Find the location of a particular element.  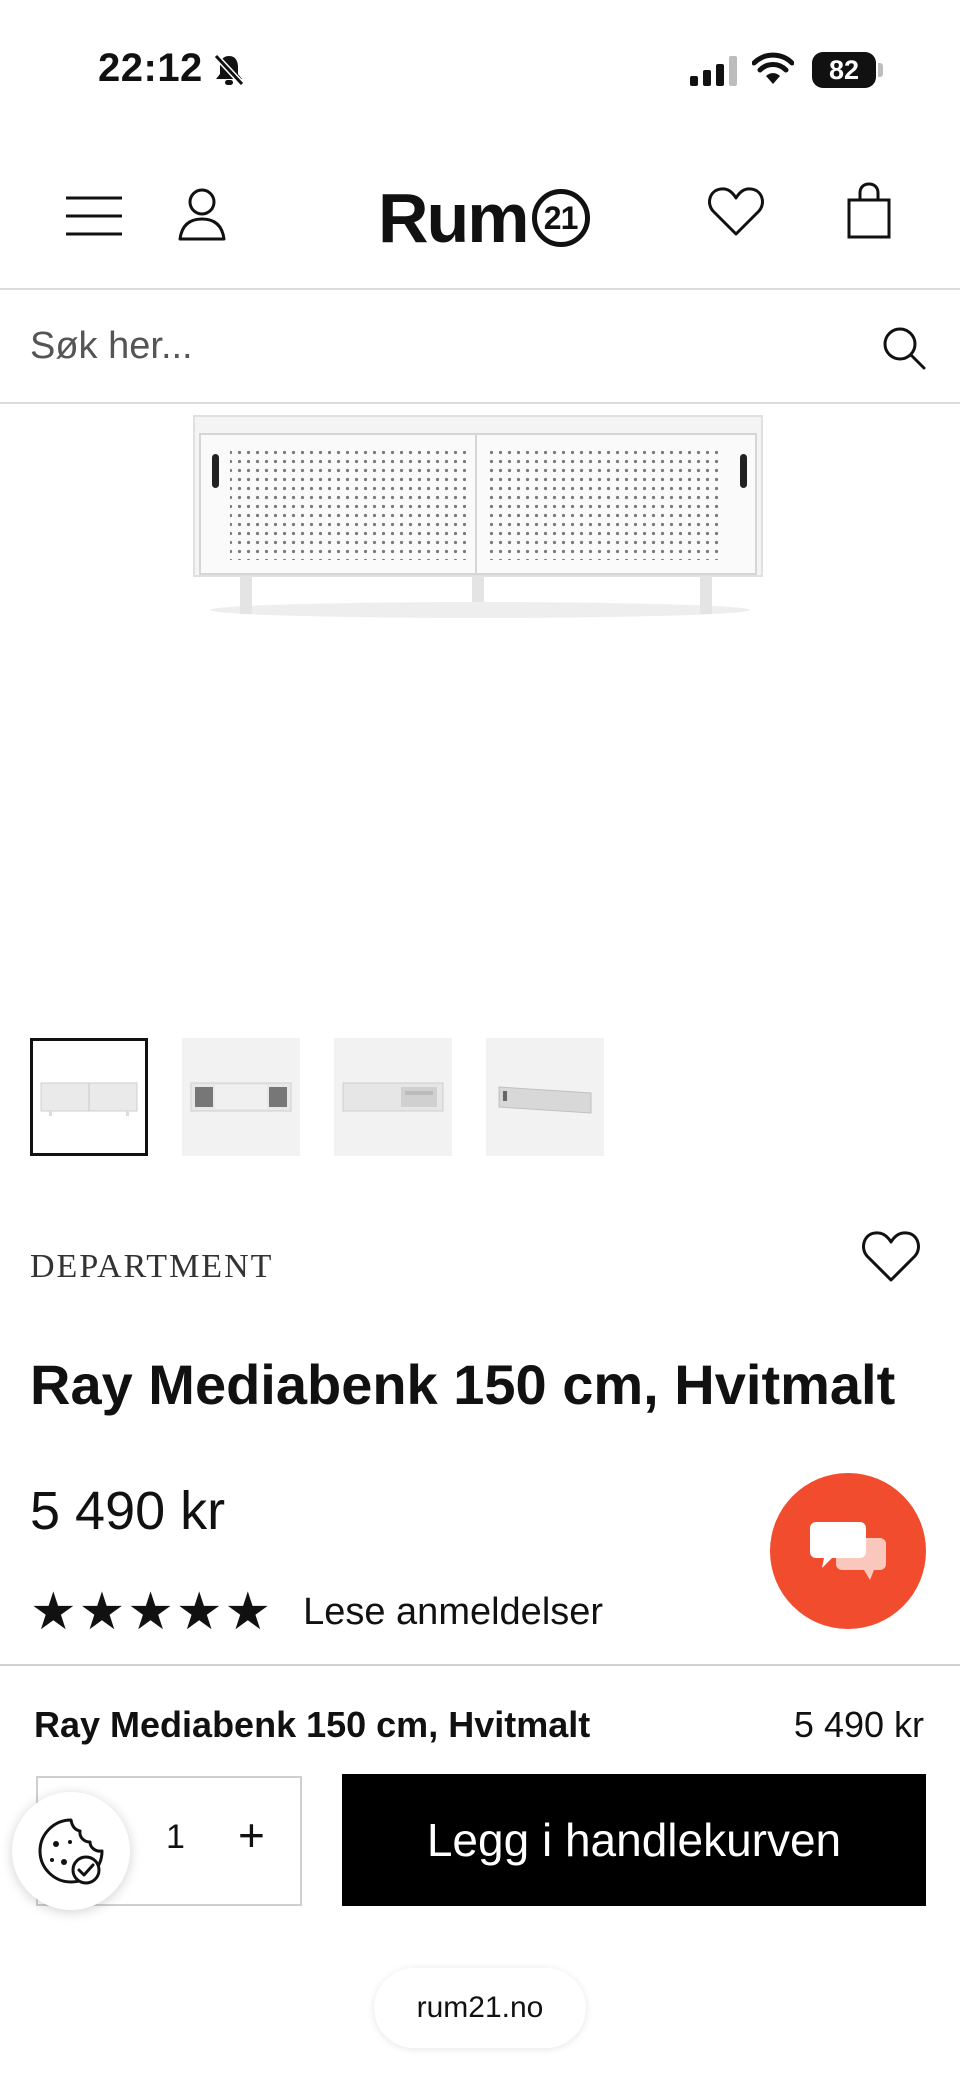

status-bar: 22:12 82 is located at coordinates (480, 70).